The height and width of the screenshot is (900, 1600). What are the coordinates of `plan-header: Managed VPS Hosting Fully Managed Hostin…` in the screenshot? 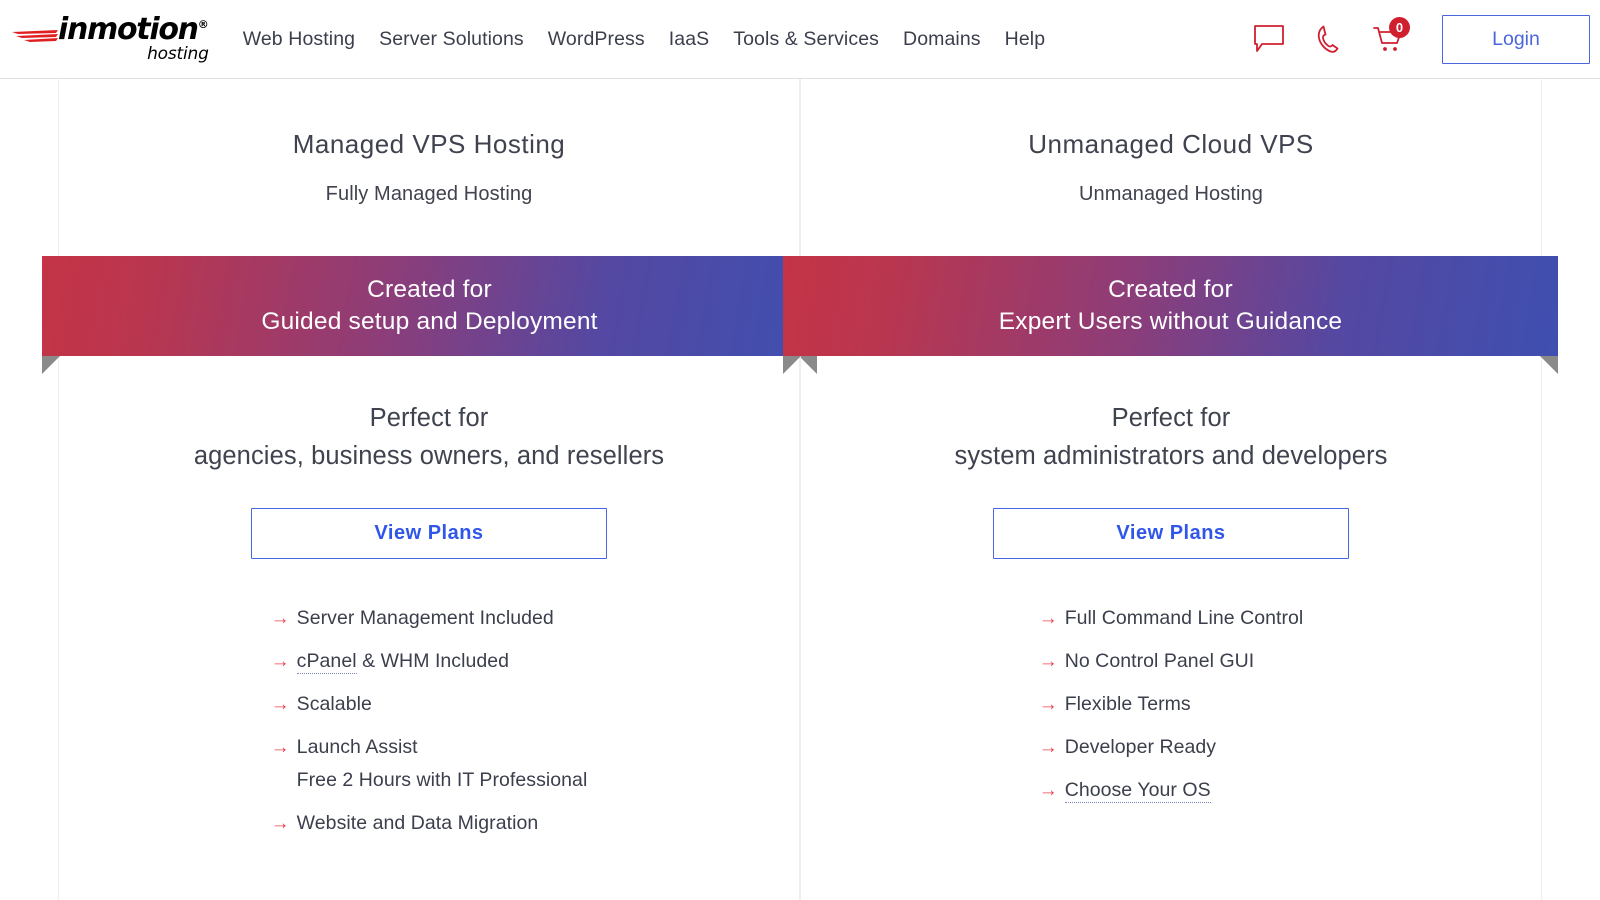 It's located at (429, 142).